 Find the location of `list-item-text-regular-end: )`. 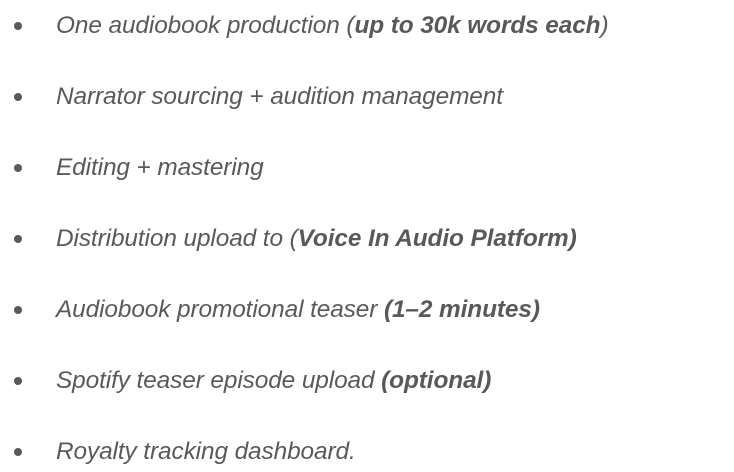

list-item-text-regular-end: ) is located at coordinates (604, 25).